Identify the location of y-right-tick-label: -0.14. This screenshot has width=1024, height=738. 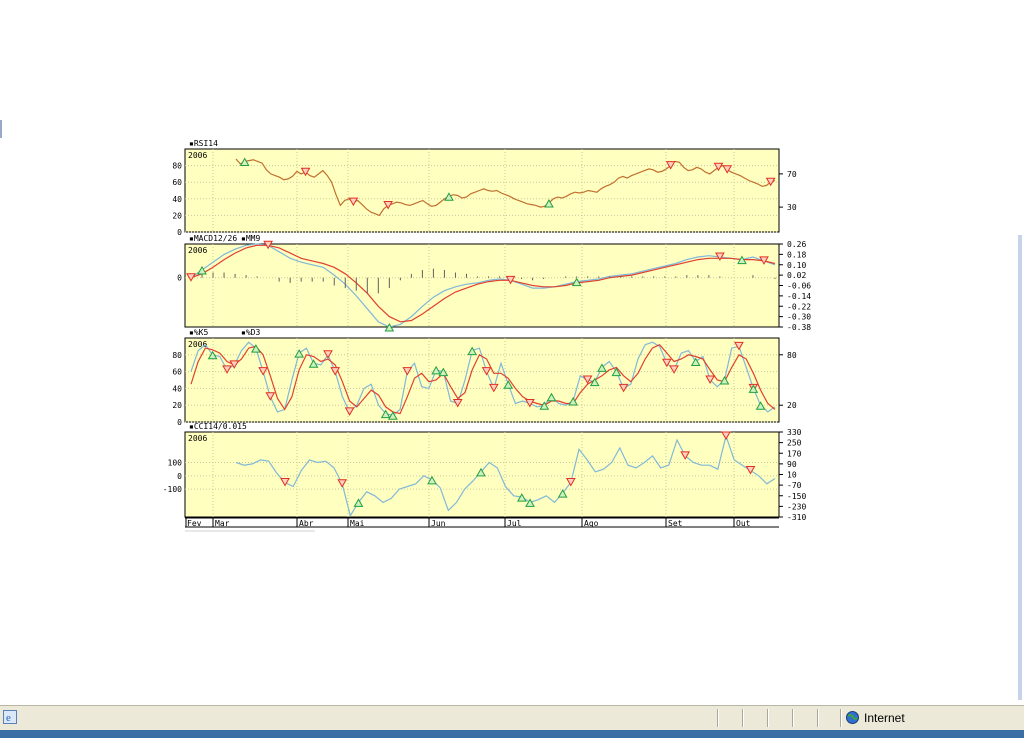
(799, 296).